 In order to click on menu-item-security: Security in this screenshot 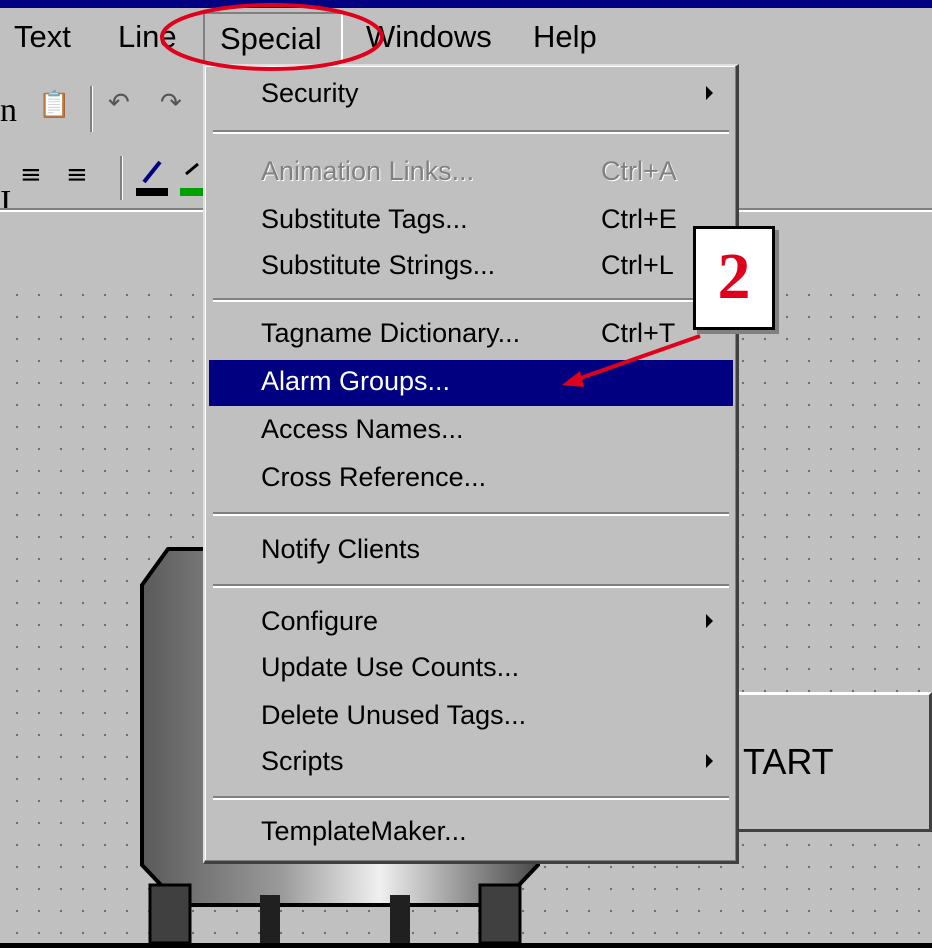, I will do `click(471, 95)`.